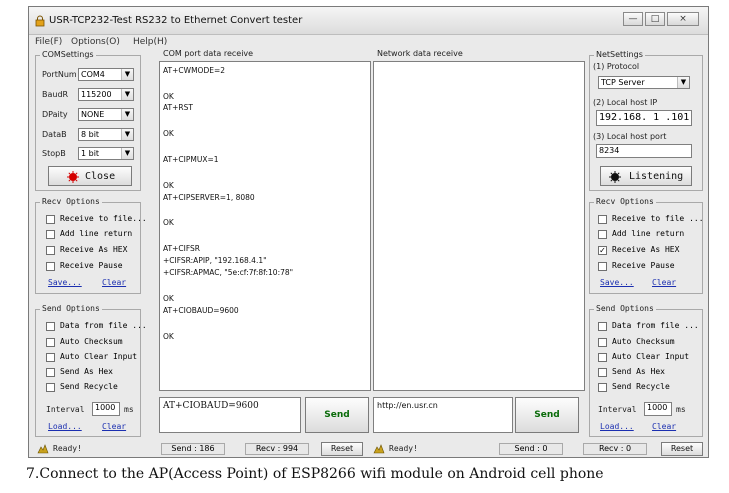 This screenshot has height=493, width=729. What do you see at coordinates (643, 265) in the screenshot?
I see `recv-pause-label-right: Receive Pause` at bounding box center [643, 265].